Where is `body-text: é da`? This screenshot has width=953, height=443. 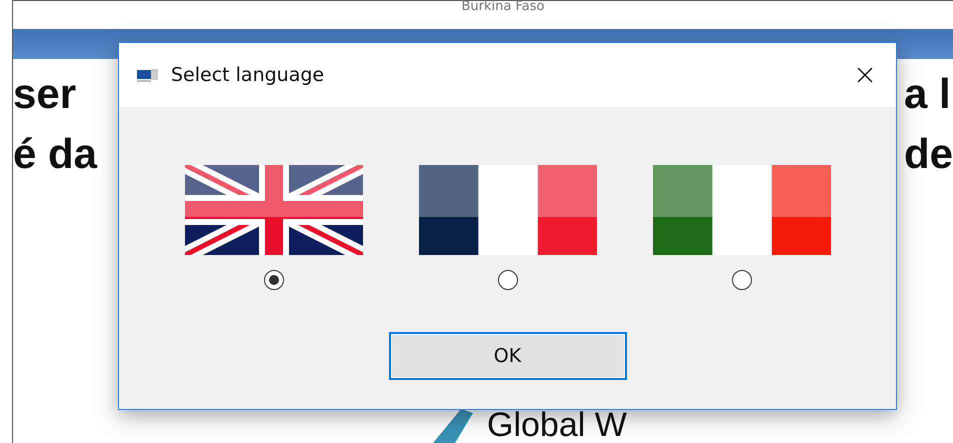 body-text: é da is located at coordinates (55, 154).